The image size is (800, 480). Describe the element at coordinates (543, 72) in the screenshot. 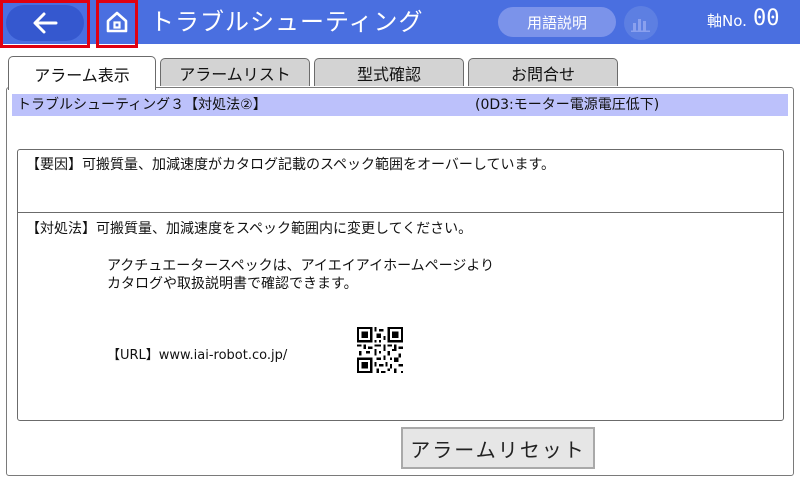

I see `tab-inquiry: お問合せ` at that location.